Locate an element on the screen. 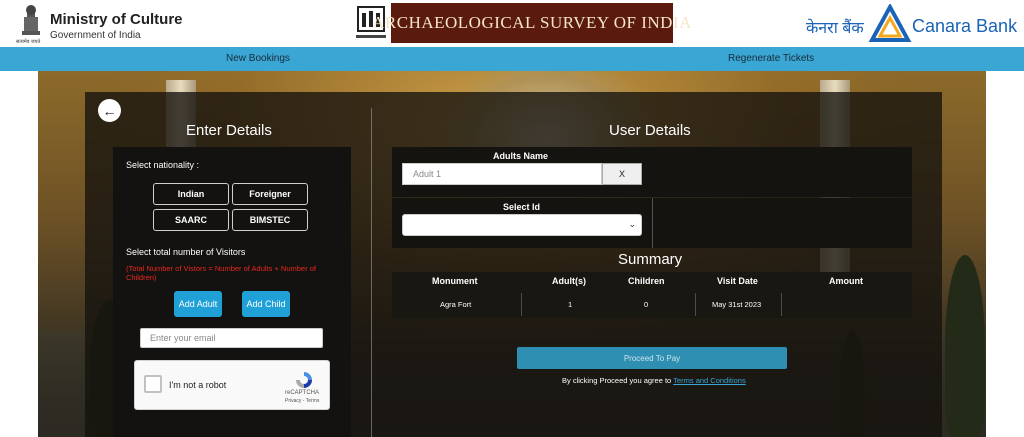  nav-new-bookings: New Bookings is located at coordinates (258, 58).